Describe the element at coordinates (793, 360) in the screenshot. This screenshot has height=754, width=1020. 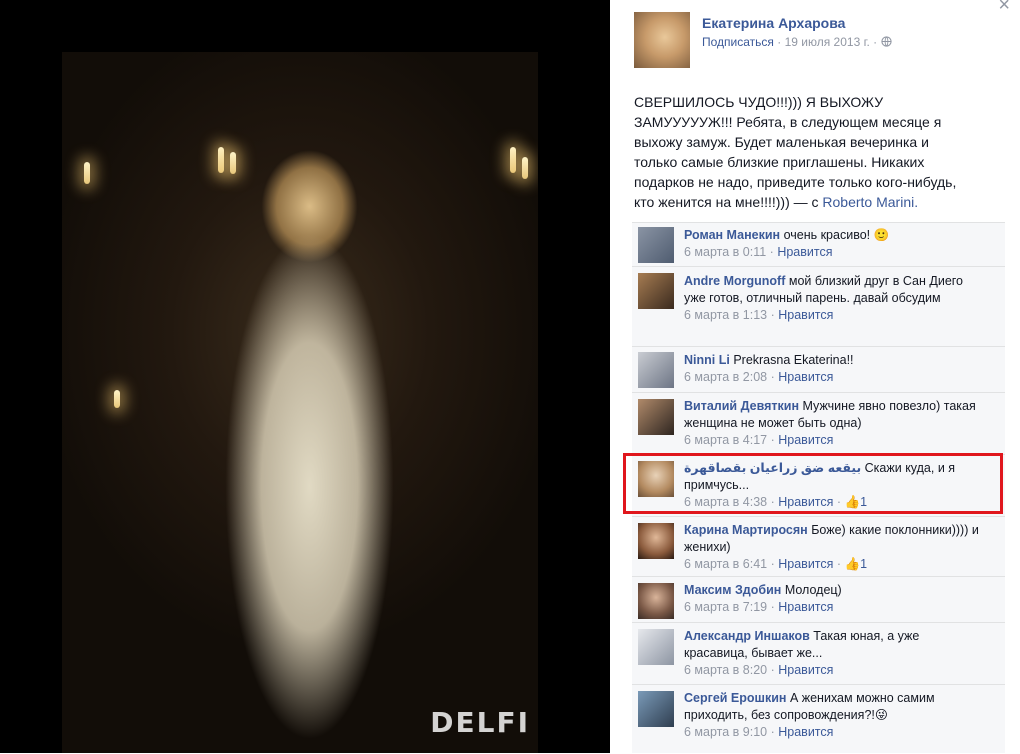
I see `comment-text: Prekrasna Ekaterina!!` at that location.